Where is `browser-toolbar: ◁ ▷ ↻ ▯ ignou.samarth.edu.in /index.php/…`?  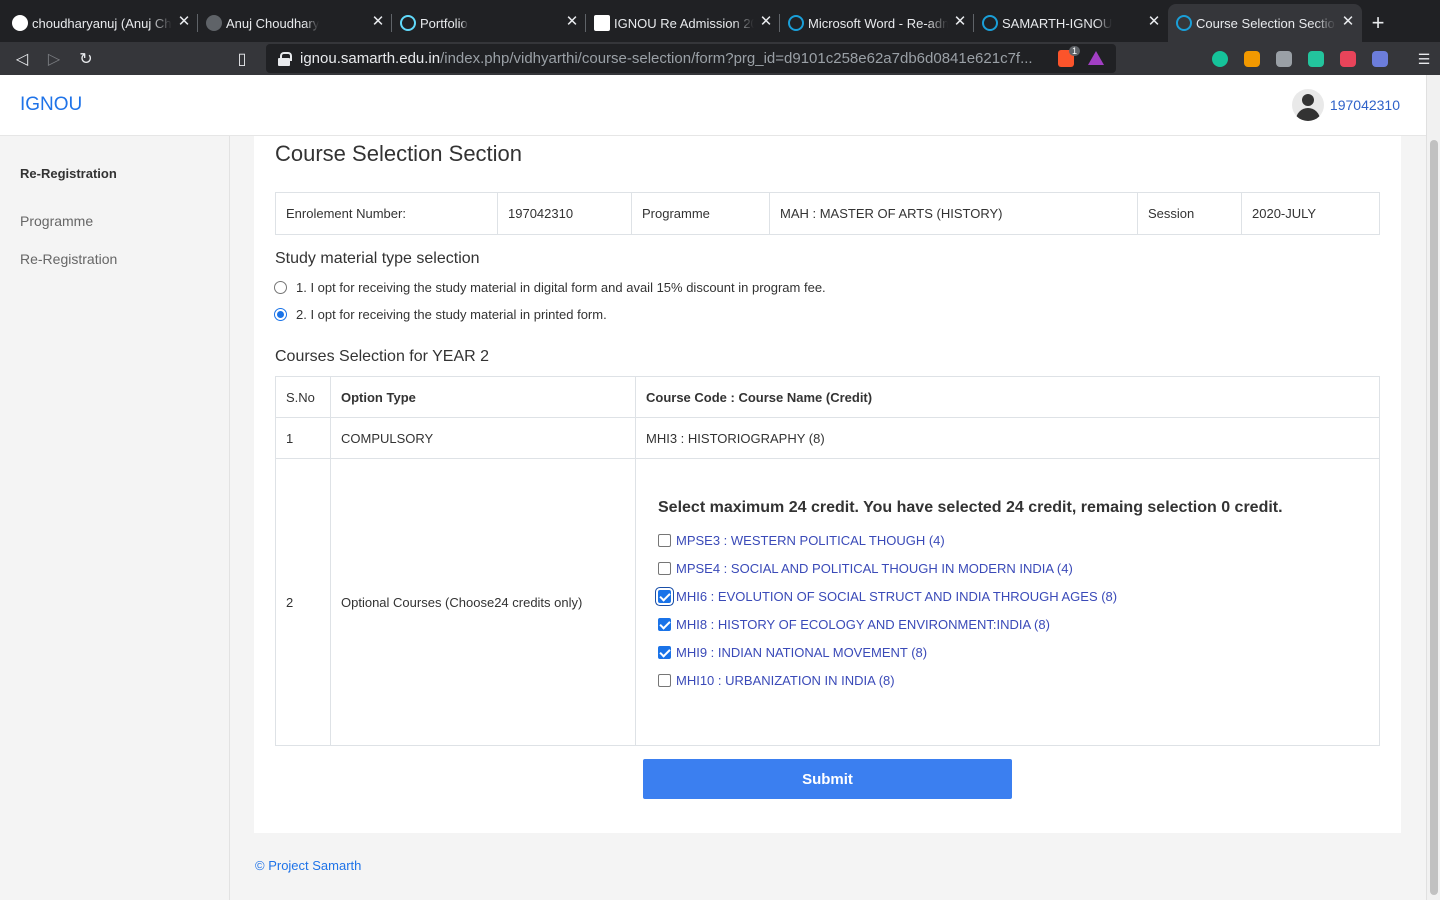 browser-toolbar: ◁ ▷ ↻ ▯ ignou.samarth.edu.in /index.php/… is located at coordinates (720, 58).